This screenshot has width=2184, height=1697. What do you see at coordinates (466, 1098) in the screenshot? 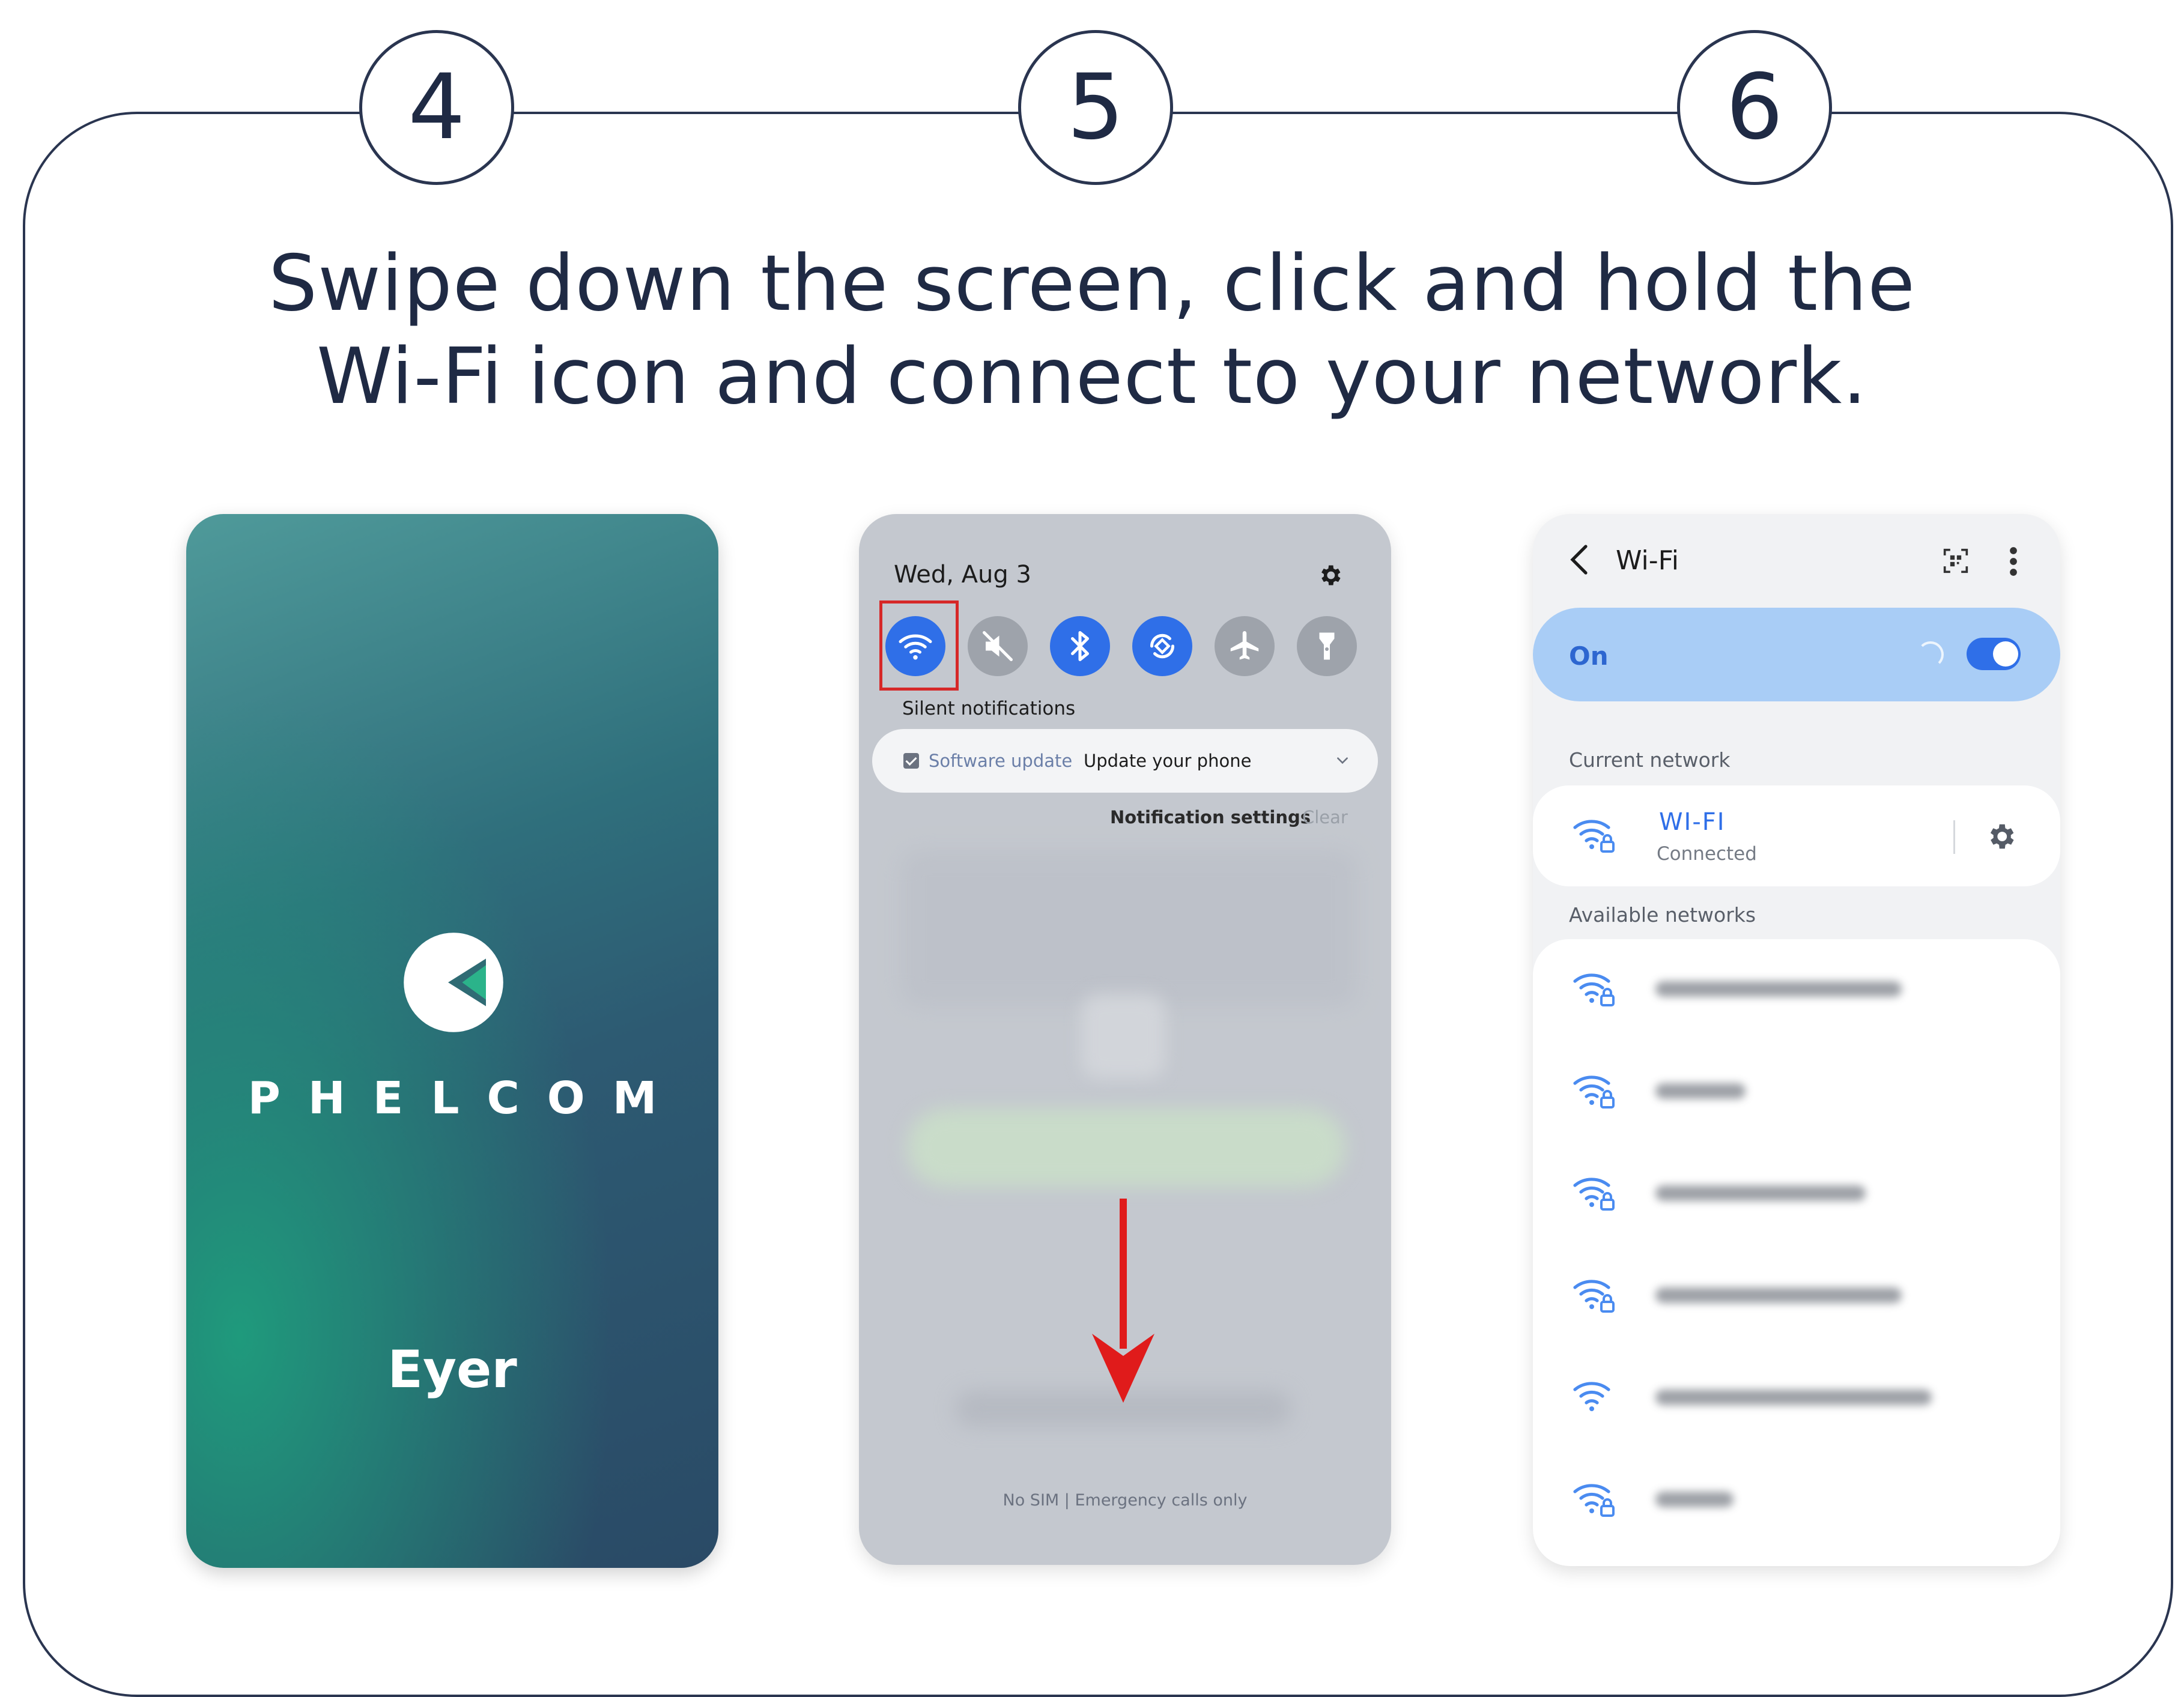
I see `brand-wordmark: PHELCOM` at bounding box center [466, 1098].